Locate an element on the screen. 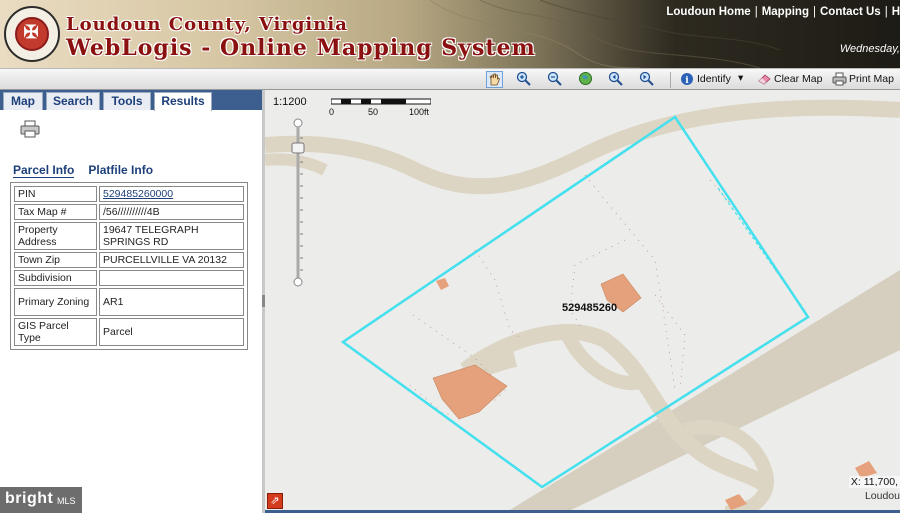 This screenshot has width=900, height=513. full-extent-icon is located at coordinates (586, 79).